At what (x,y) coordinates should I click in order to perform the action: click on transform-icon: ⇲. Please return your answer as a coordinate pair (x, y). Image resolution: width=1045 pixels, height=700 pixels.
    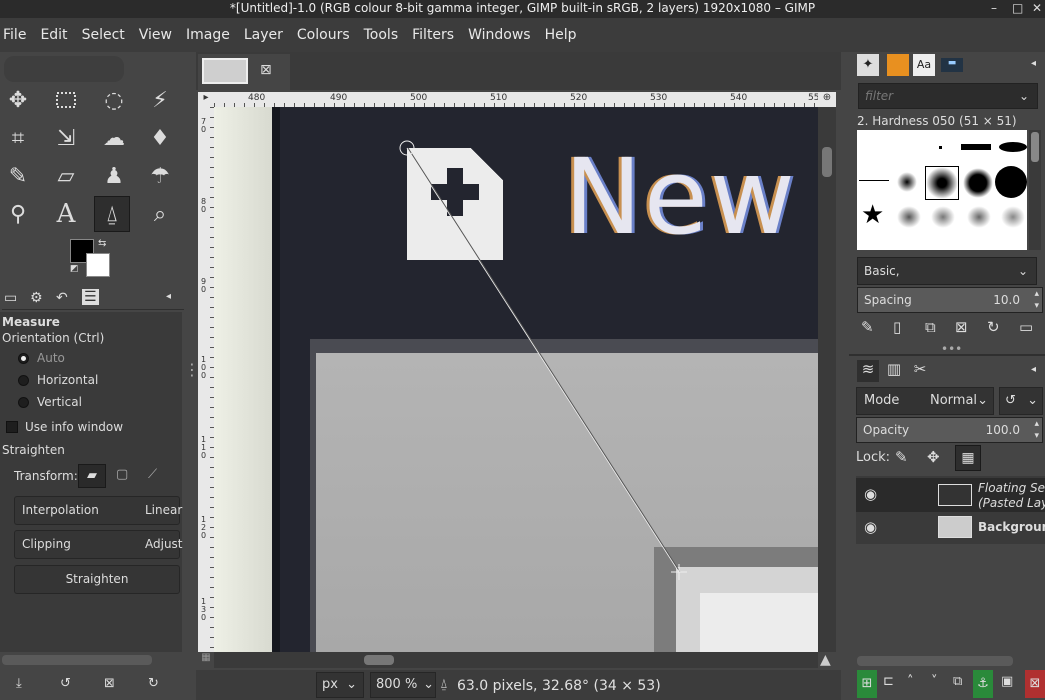
    Looking at the image, I should click on (66, 138).